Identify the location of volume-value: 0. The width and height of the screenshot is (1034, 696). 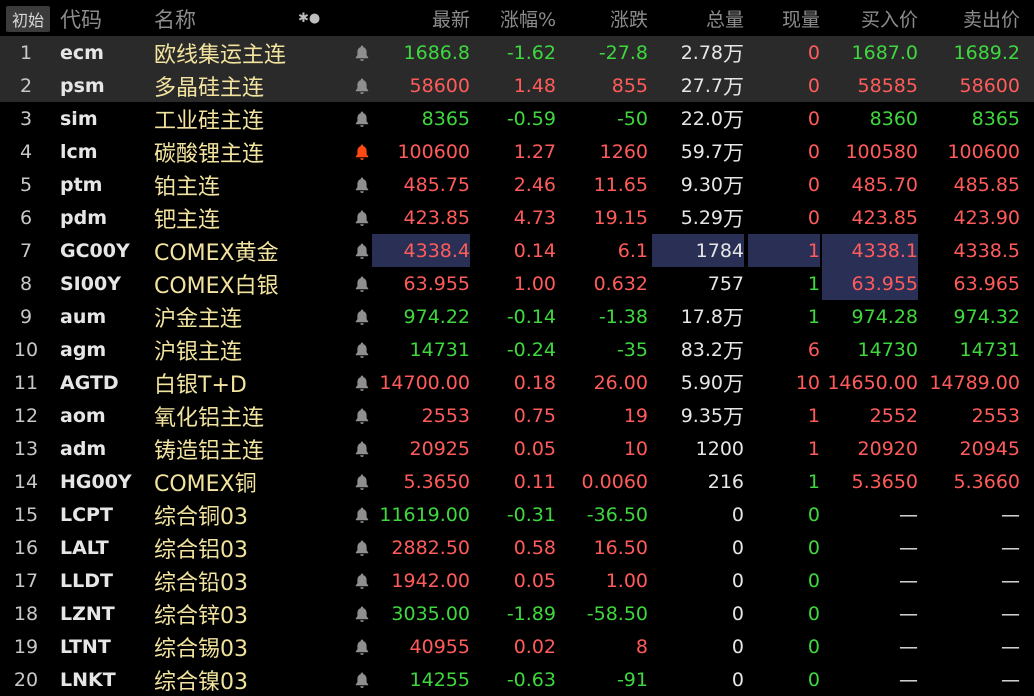
(737, 580).